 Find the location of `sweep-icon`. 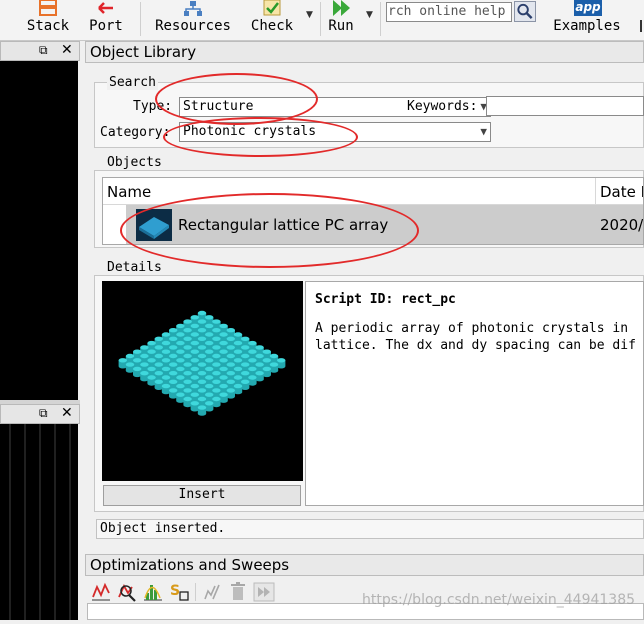

sweep-icon is located at coordinates (101, 591).